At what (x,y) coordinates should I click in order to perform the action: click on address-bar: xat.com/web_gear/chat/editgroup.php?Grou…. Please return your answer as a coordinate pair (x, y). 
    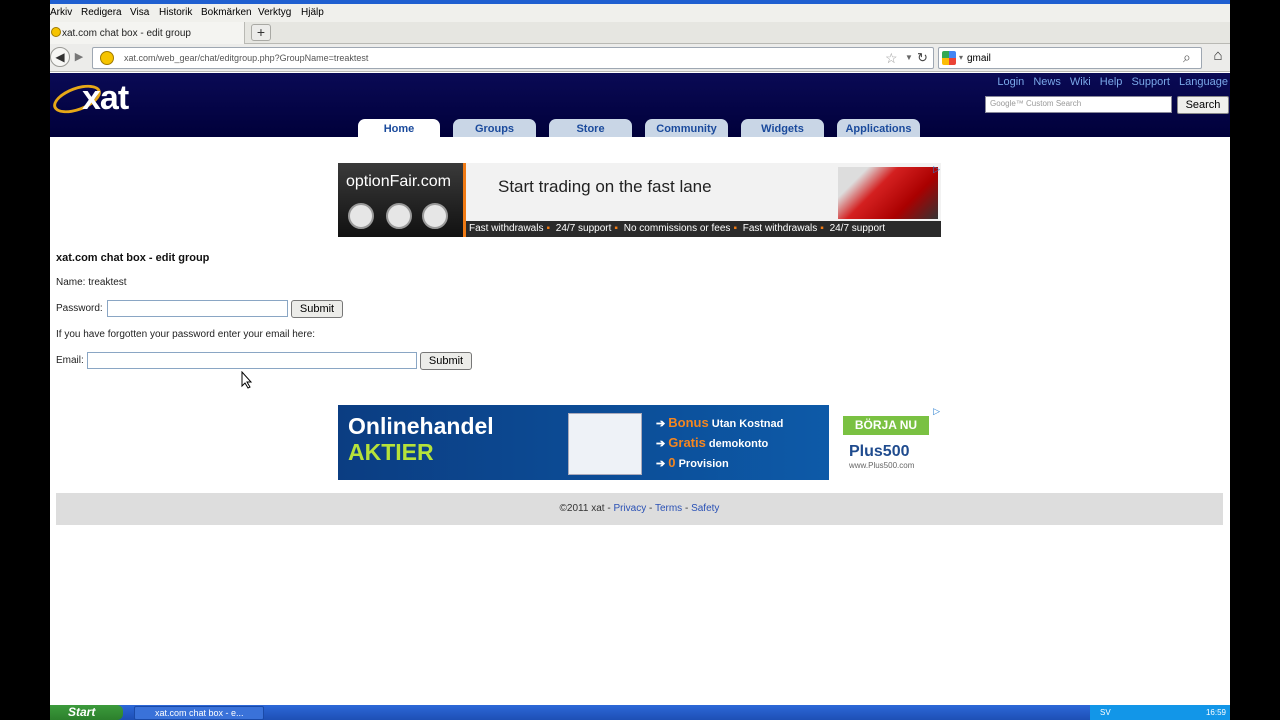
    Looking at the image, I should click on (513, 58).